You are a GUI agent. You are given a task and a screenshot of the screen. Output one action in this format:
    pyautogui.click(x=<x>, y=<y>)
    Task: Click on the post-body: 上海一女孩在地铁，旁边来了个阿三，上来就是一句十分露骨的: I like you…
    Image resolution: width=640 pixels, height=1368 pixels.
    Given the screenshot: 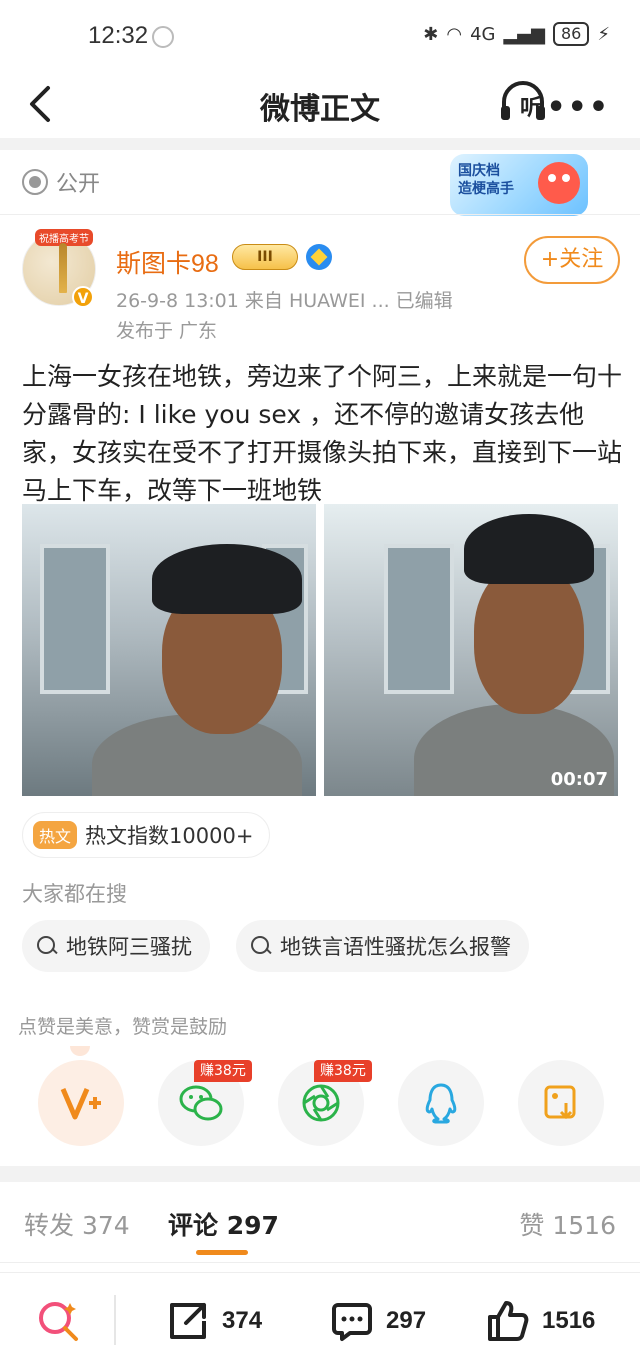 What is the action you would take?
    pyautogui.click(x=322, y=433)
    